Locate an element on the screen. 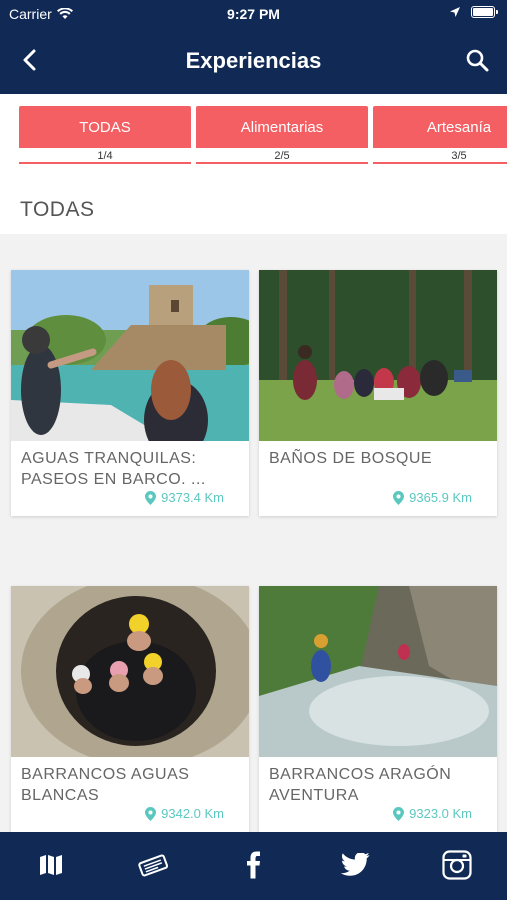 The width and height of the screenshot is (507, 900). twitter-button is located at coordinates (356, 865).